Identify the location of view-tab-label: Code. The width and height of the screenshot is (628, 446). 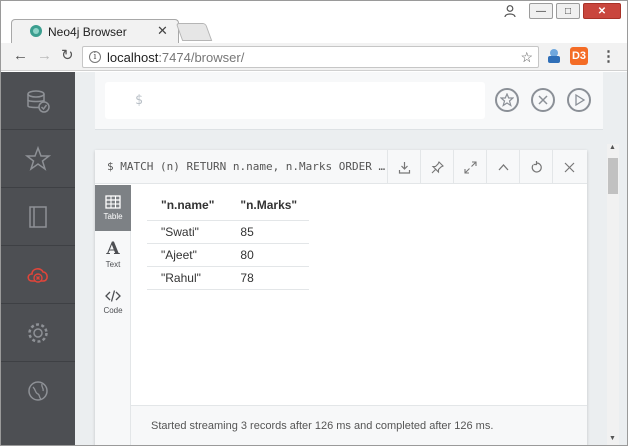
(113, 310).